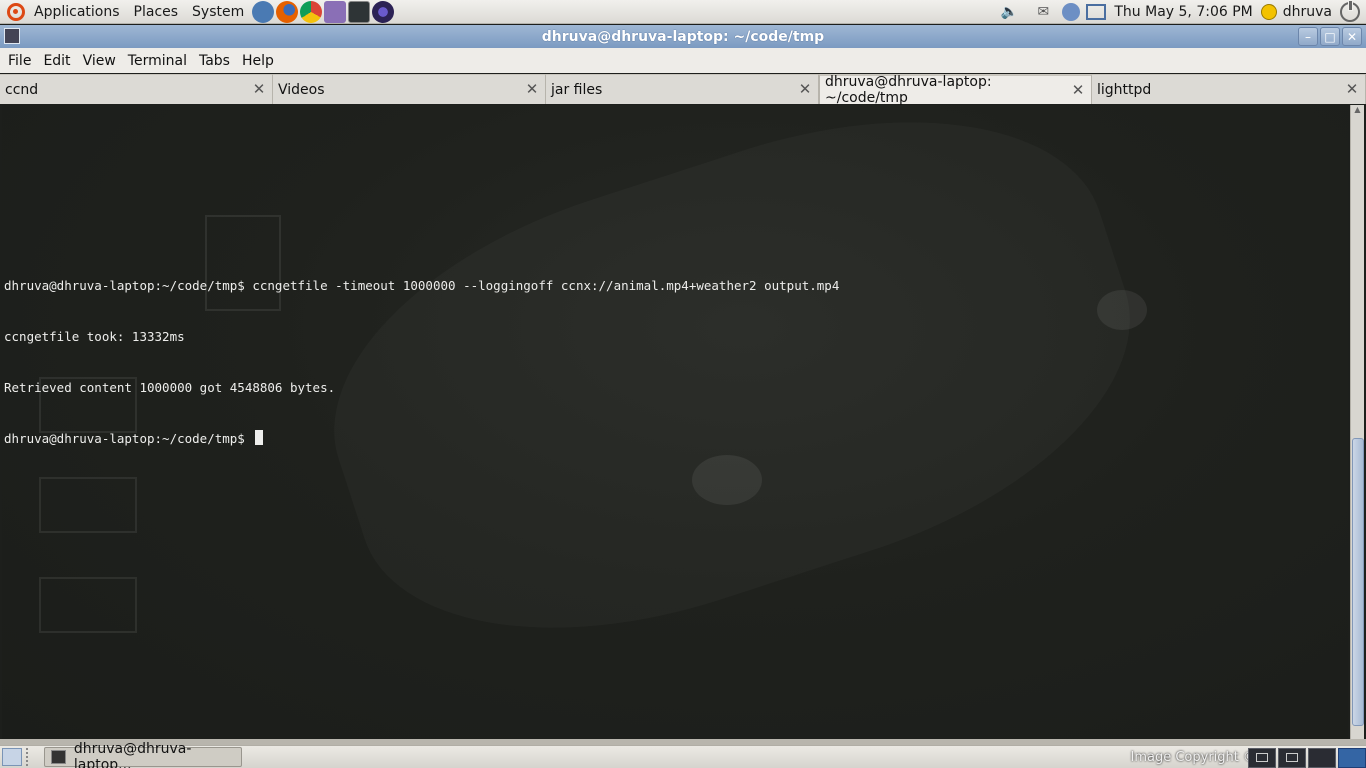 The width and height of the screenshot is (1366, 768). I want to click on menu-edit: Edit, so click(56, 61).